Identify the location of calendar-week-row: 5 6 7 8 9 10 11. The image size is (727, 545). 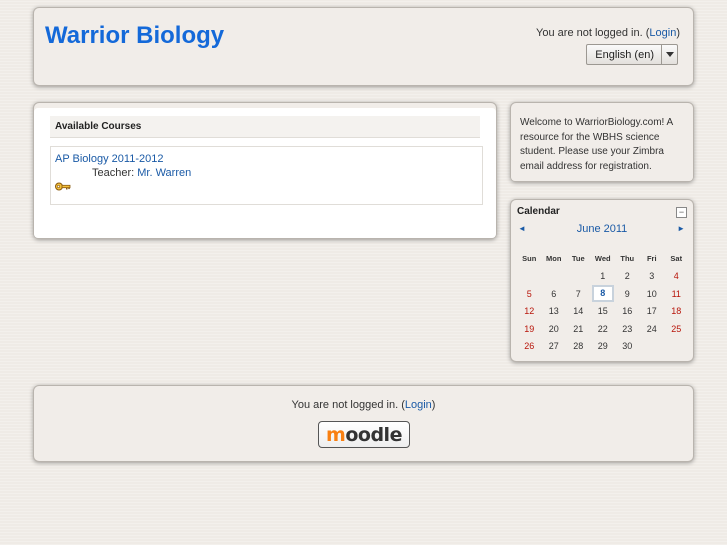
(603, 294).